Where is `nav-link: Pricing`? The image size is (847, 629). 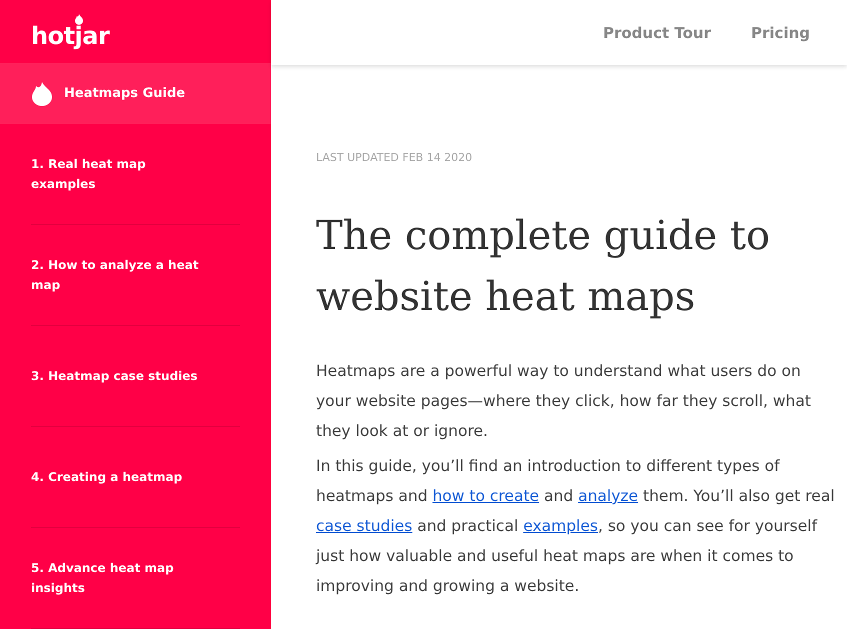 nav-link: Pricing is located at coordinates (780, 33).